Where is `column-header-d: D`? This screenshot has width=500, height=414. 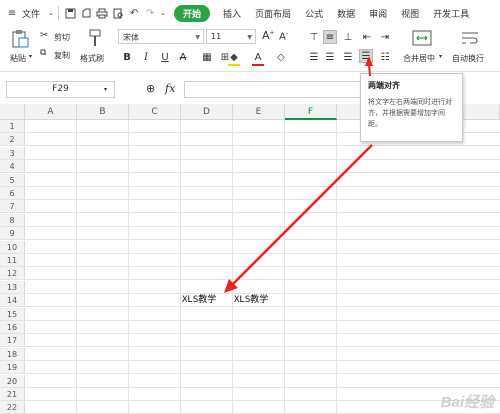
column-header-d: D is located at coordinates (207, 112).